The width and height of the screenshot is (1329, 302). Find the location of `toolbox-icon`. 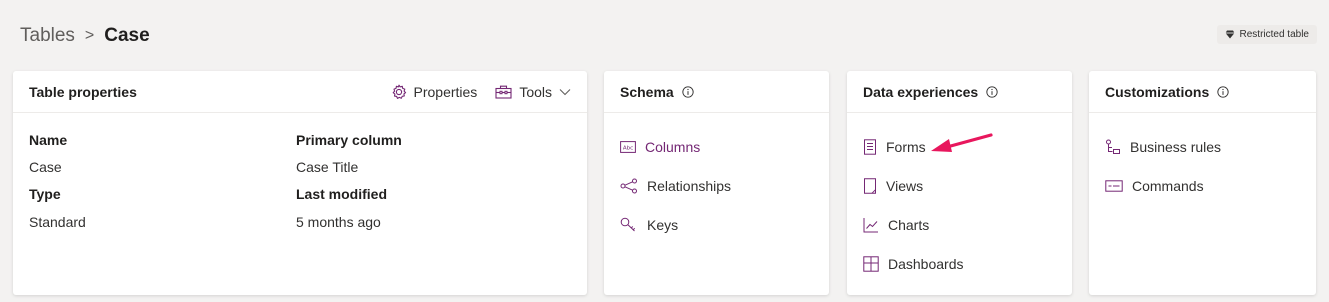

toolbox-icon is located at coordinates (503, 92).